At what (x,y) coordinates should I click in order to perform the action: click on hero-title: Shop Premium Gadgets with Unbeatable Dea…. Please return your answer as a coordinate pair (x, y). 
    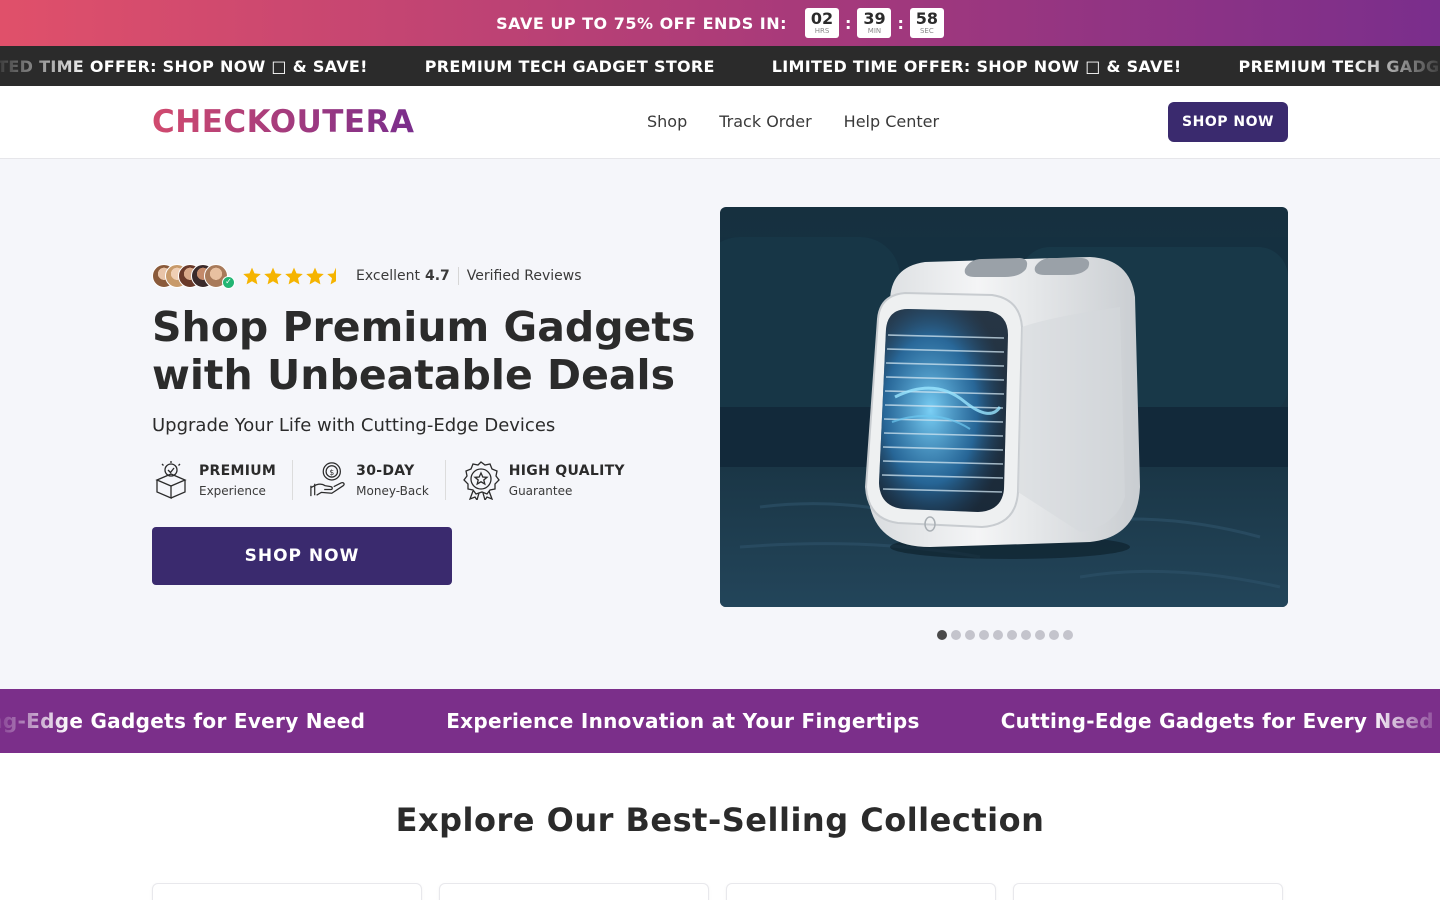
    Looking at the image, I should click on (424, 351).